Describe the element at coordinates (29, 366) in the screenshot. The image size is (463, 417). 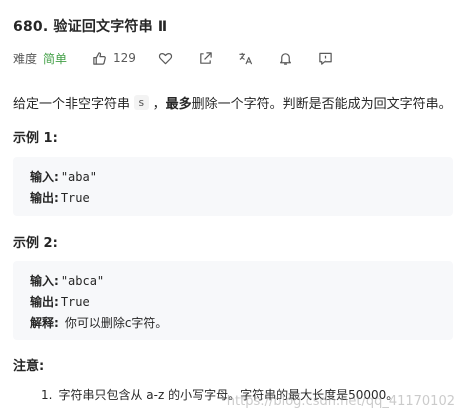
I see `note-title: 注意:` at that location.